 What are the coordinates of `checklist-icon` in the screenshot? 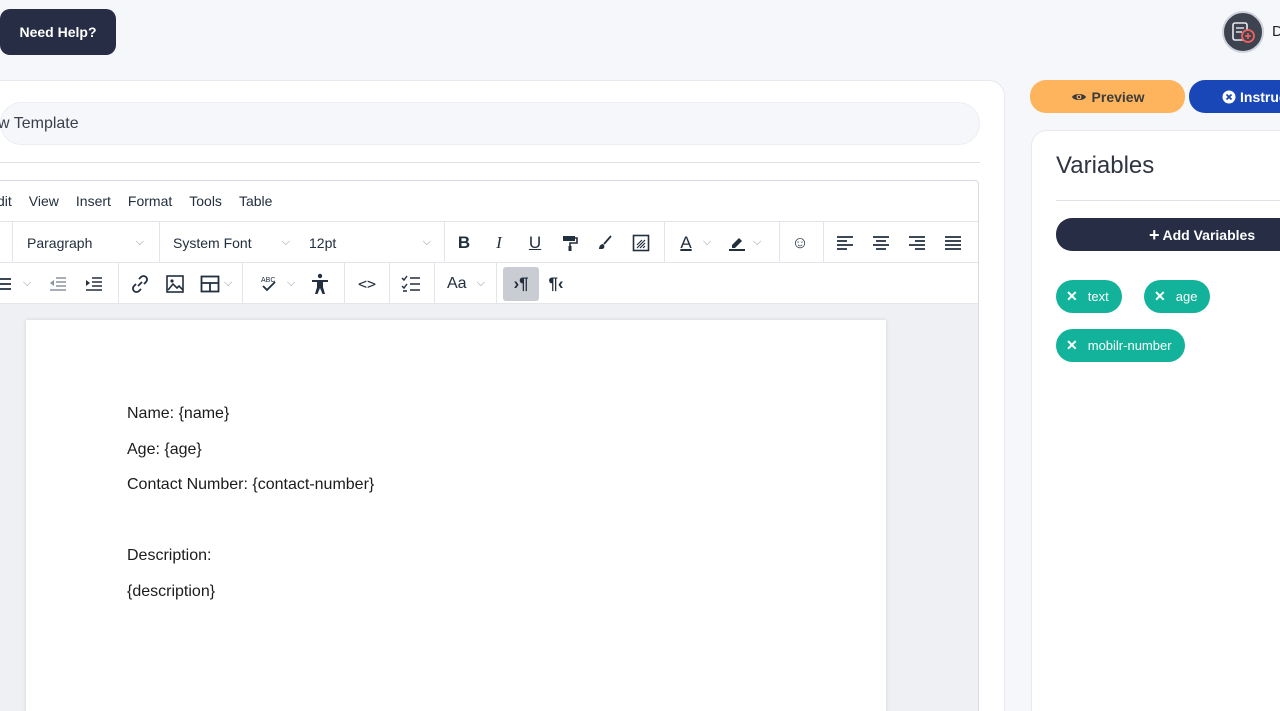 It's located at (410, 283).